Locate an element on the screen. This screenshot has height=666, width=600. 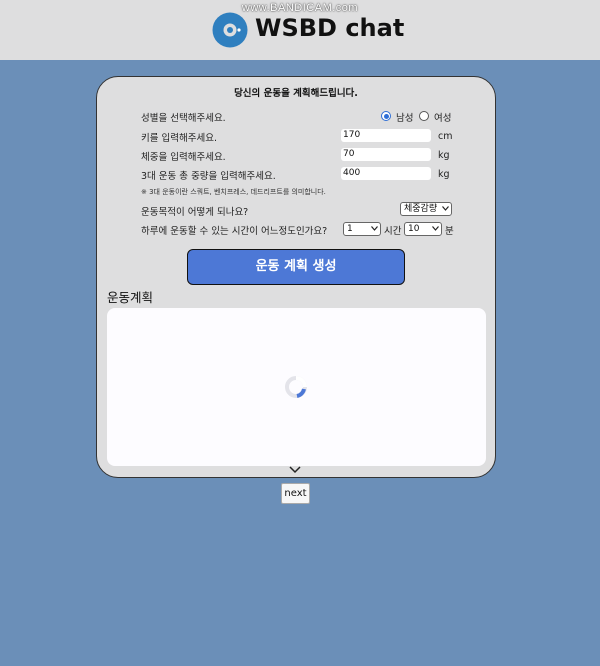
weight-unit: kg is located at coordinates (444, 155).